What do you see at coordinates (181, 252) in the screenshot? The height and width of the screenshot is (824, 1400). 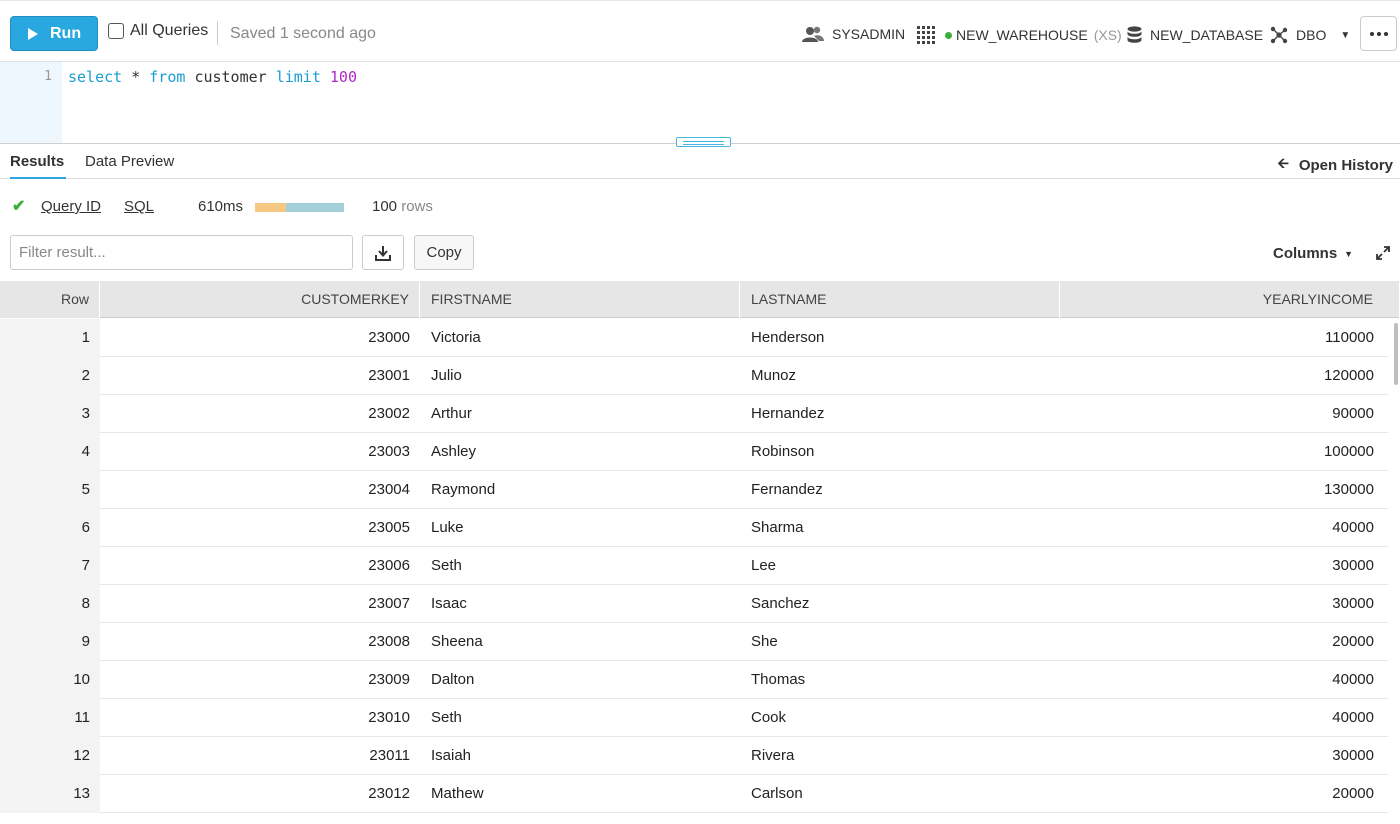 I see `filter-result-input` at bounding box center [181, 252].